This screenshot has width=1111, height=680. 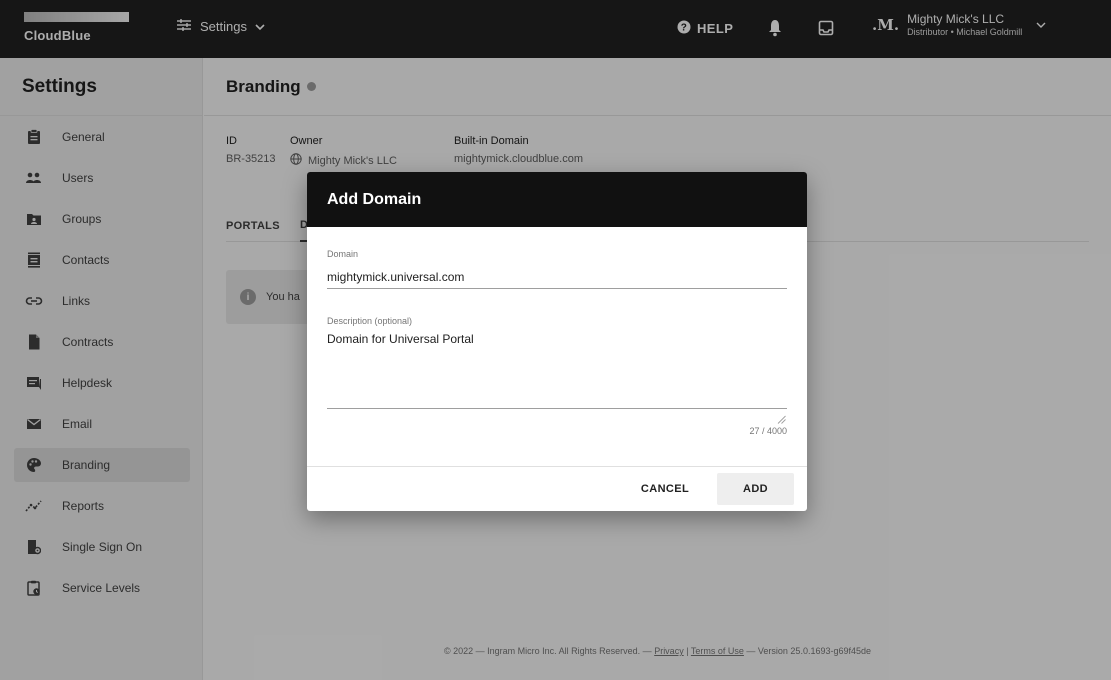 What do you see at coordinates (557, 199) in the screenshot?
I see `dialog-title: Add Domain` at bounding box center [557, 199].